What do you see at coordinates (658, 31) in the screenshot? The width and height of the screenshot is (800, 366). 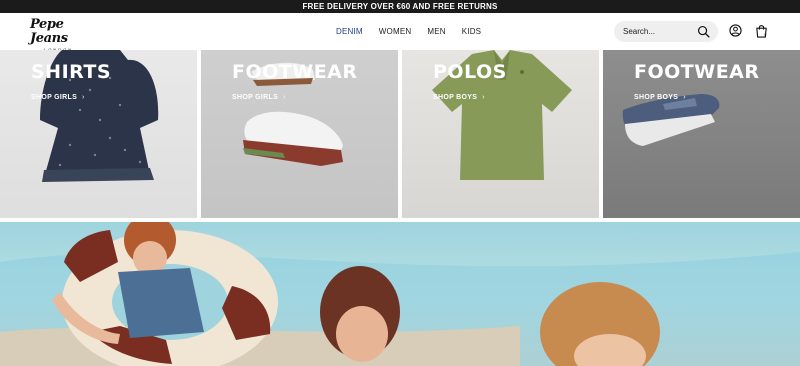 I see `search-input` at bounding box center [658, 31].